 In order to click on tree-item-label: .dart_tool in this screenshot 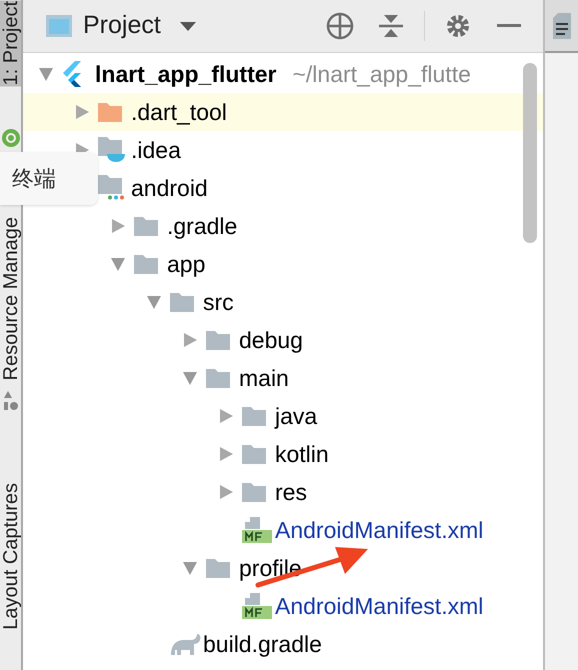, I will do `click(179, 112)`.